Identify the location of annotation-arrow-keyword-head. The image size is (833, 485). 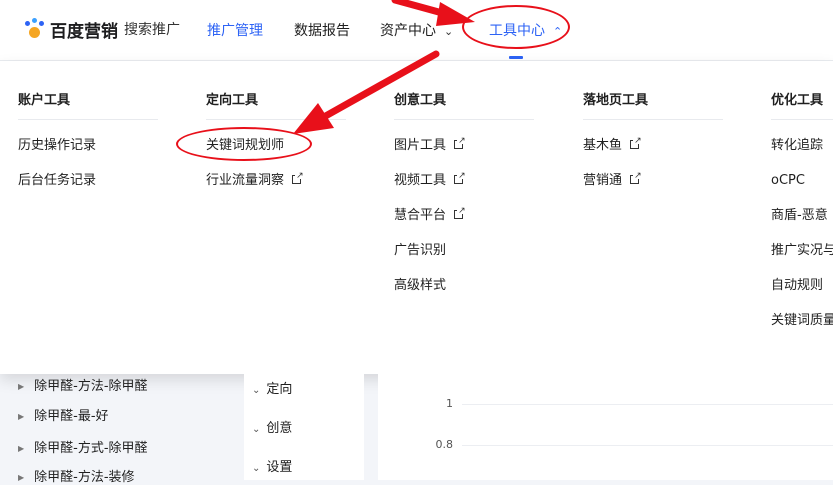
(313, 118).